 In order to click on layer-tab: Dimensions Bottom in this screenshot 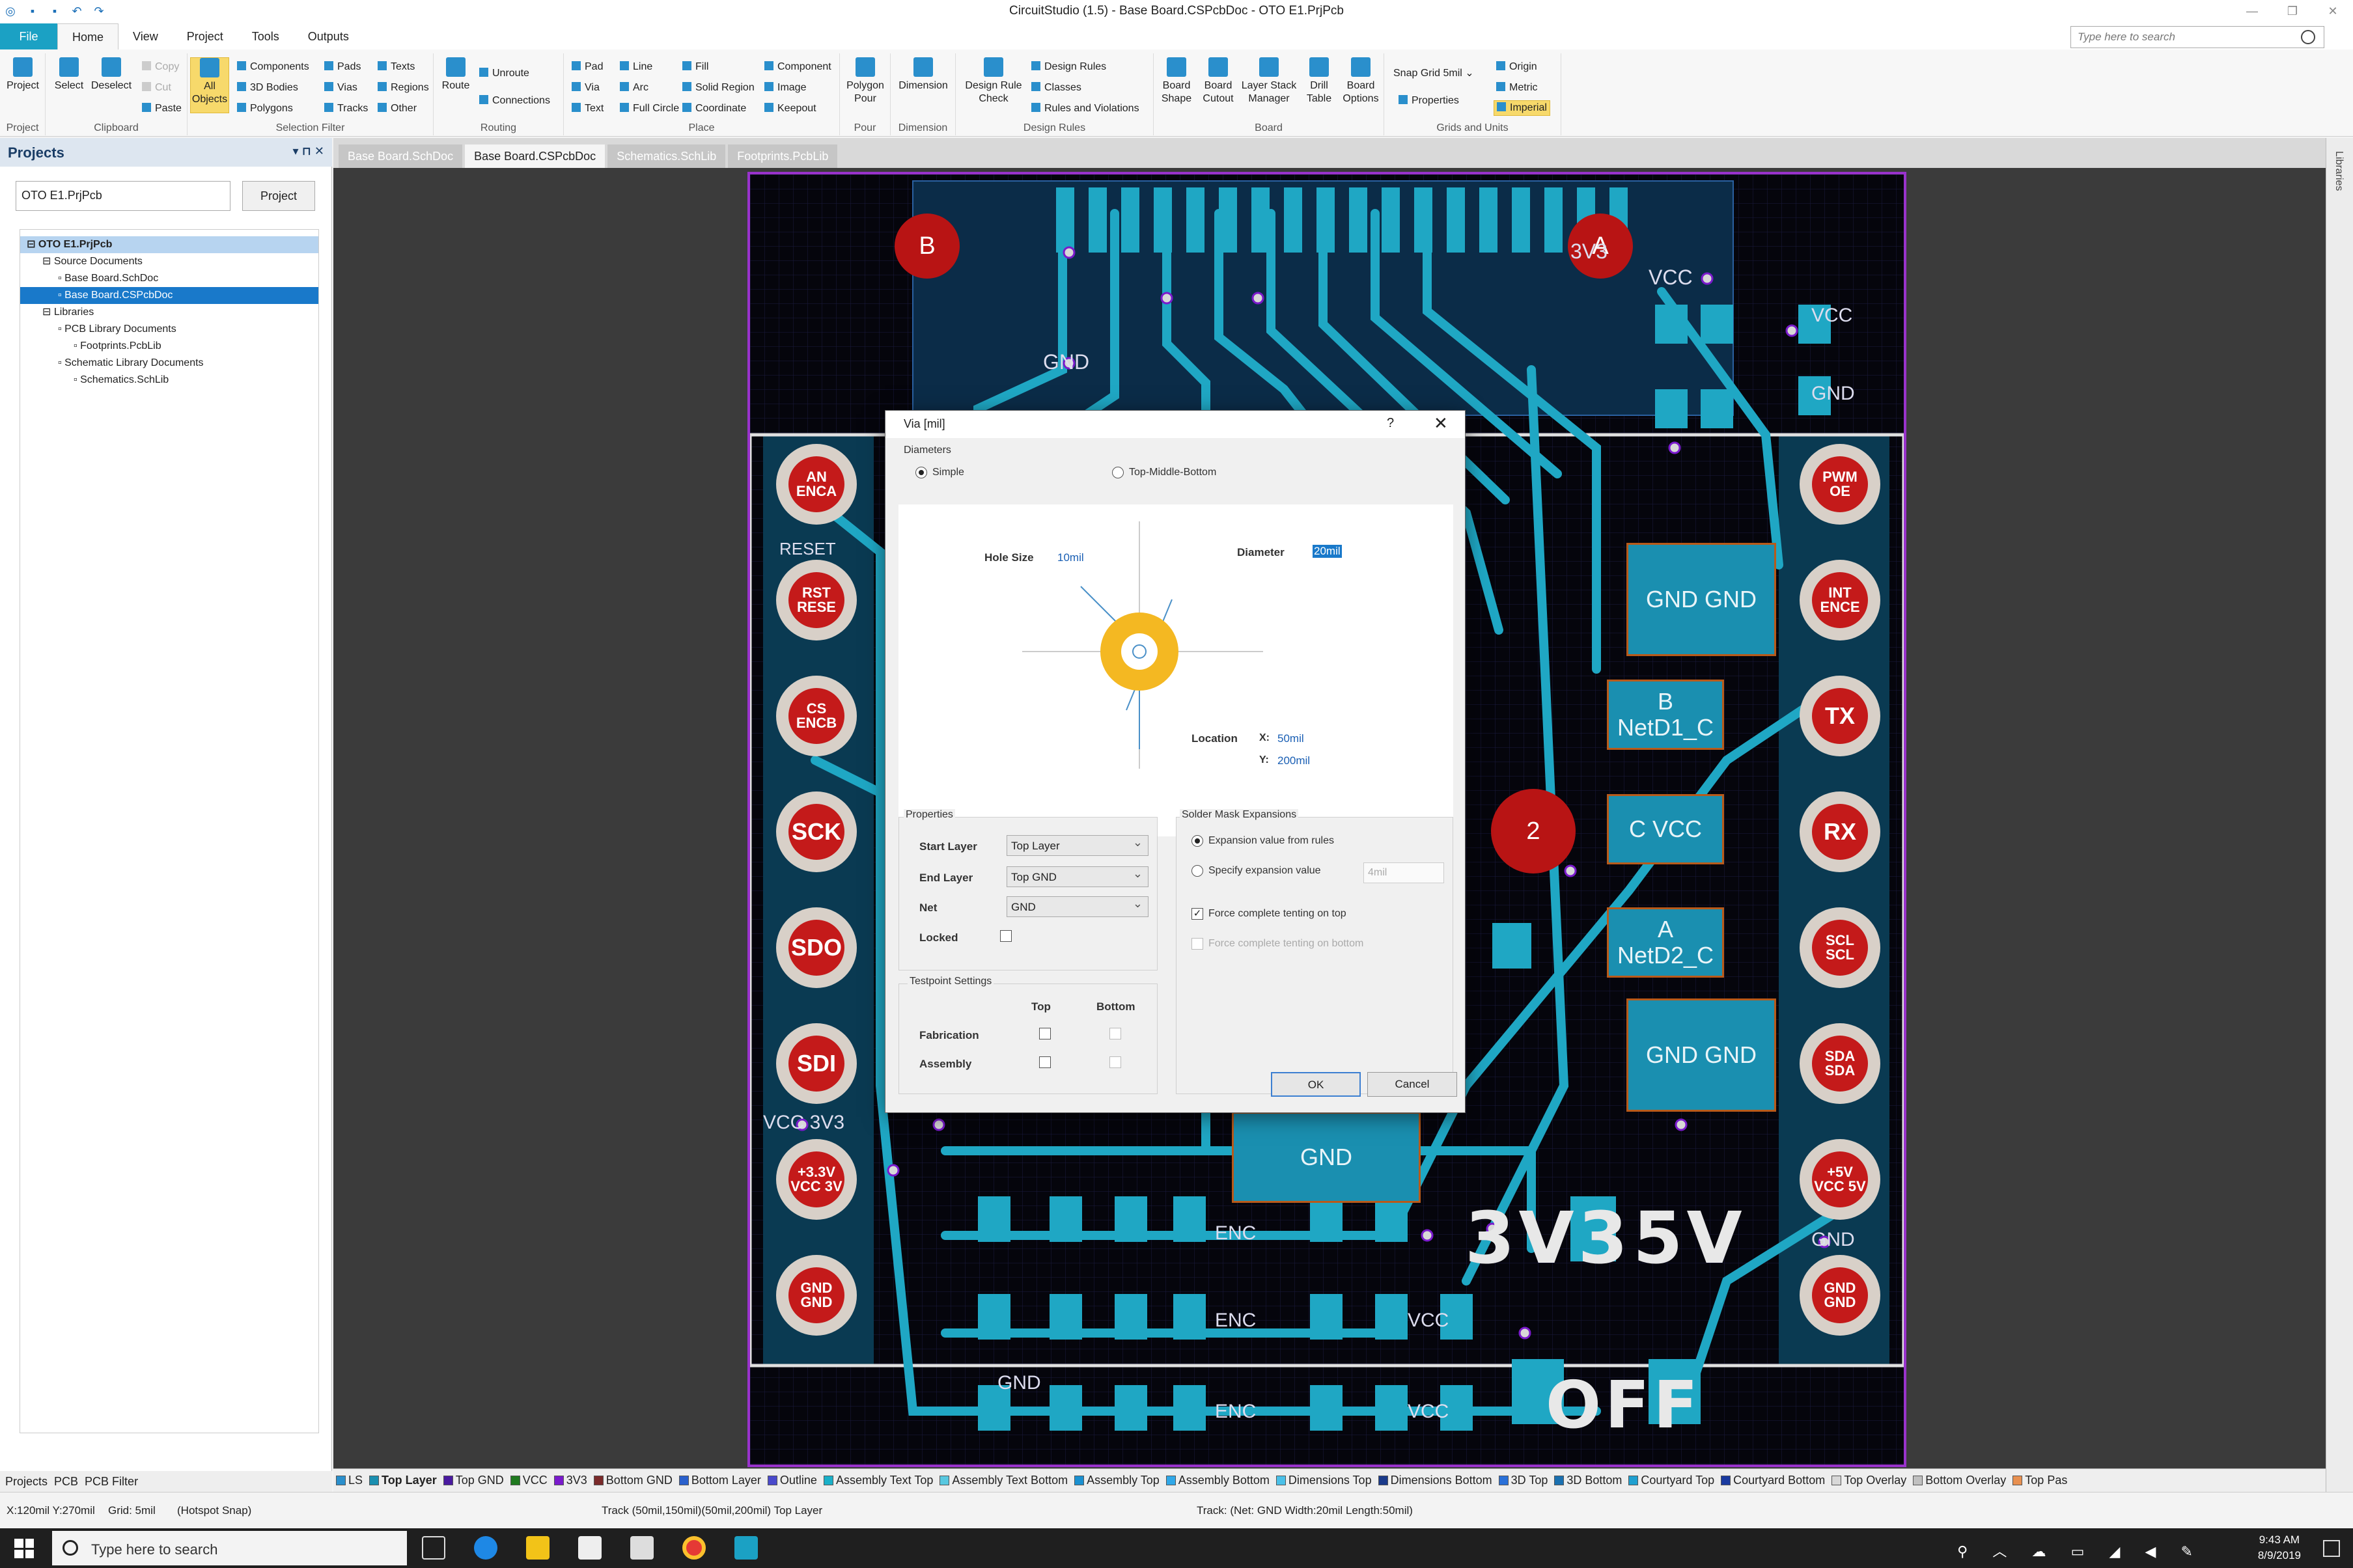, I will do `click(1435, 1480)`.